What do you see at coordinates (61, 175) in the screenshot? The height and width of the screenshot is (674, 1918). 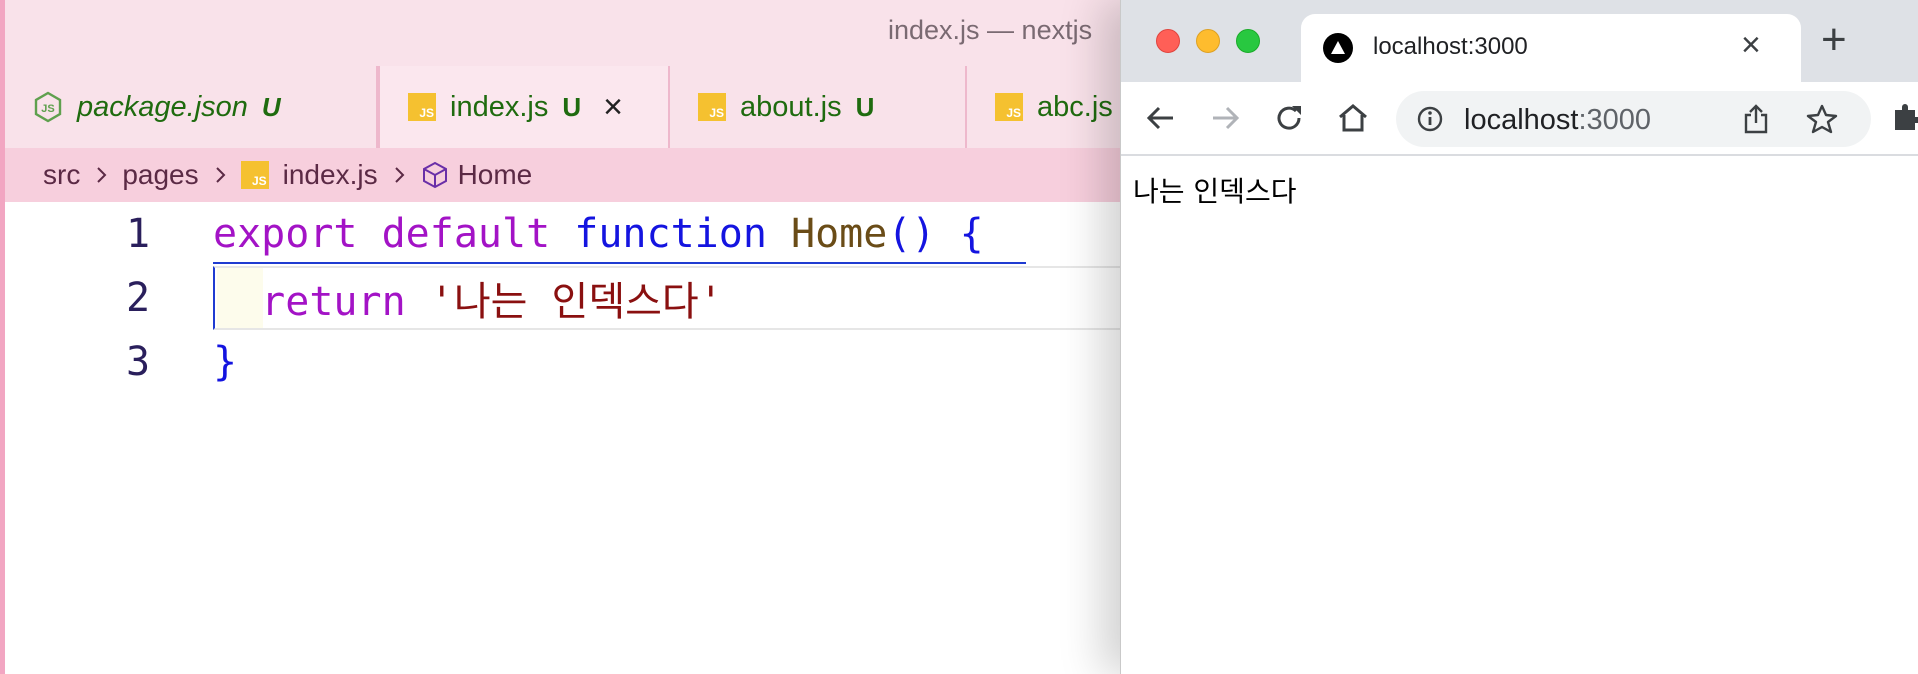 I see `breadcrumb-folder-src: src` at bounding box center [61, 175].